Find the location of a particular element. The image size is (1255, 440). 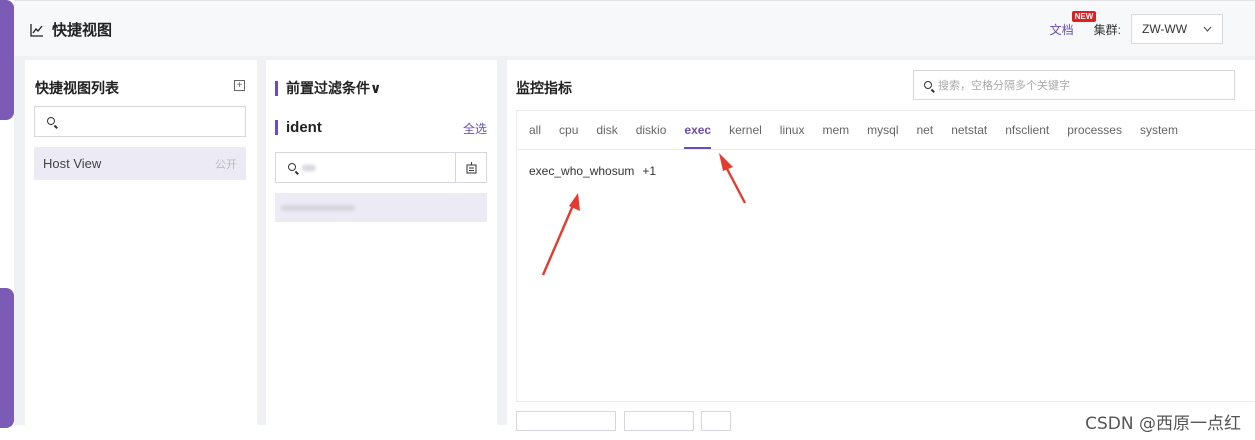

tab-processes: processes is located at coordinates (1094, 130).